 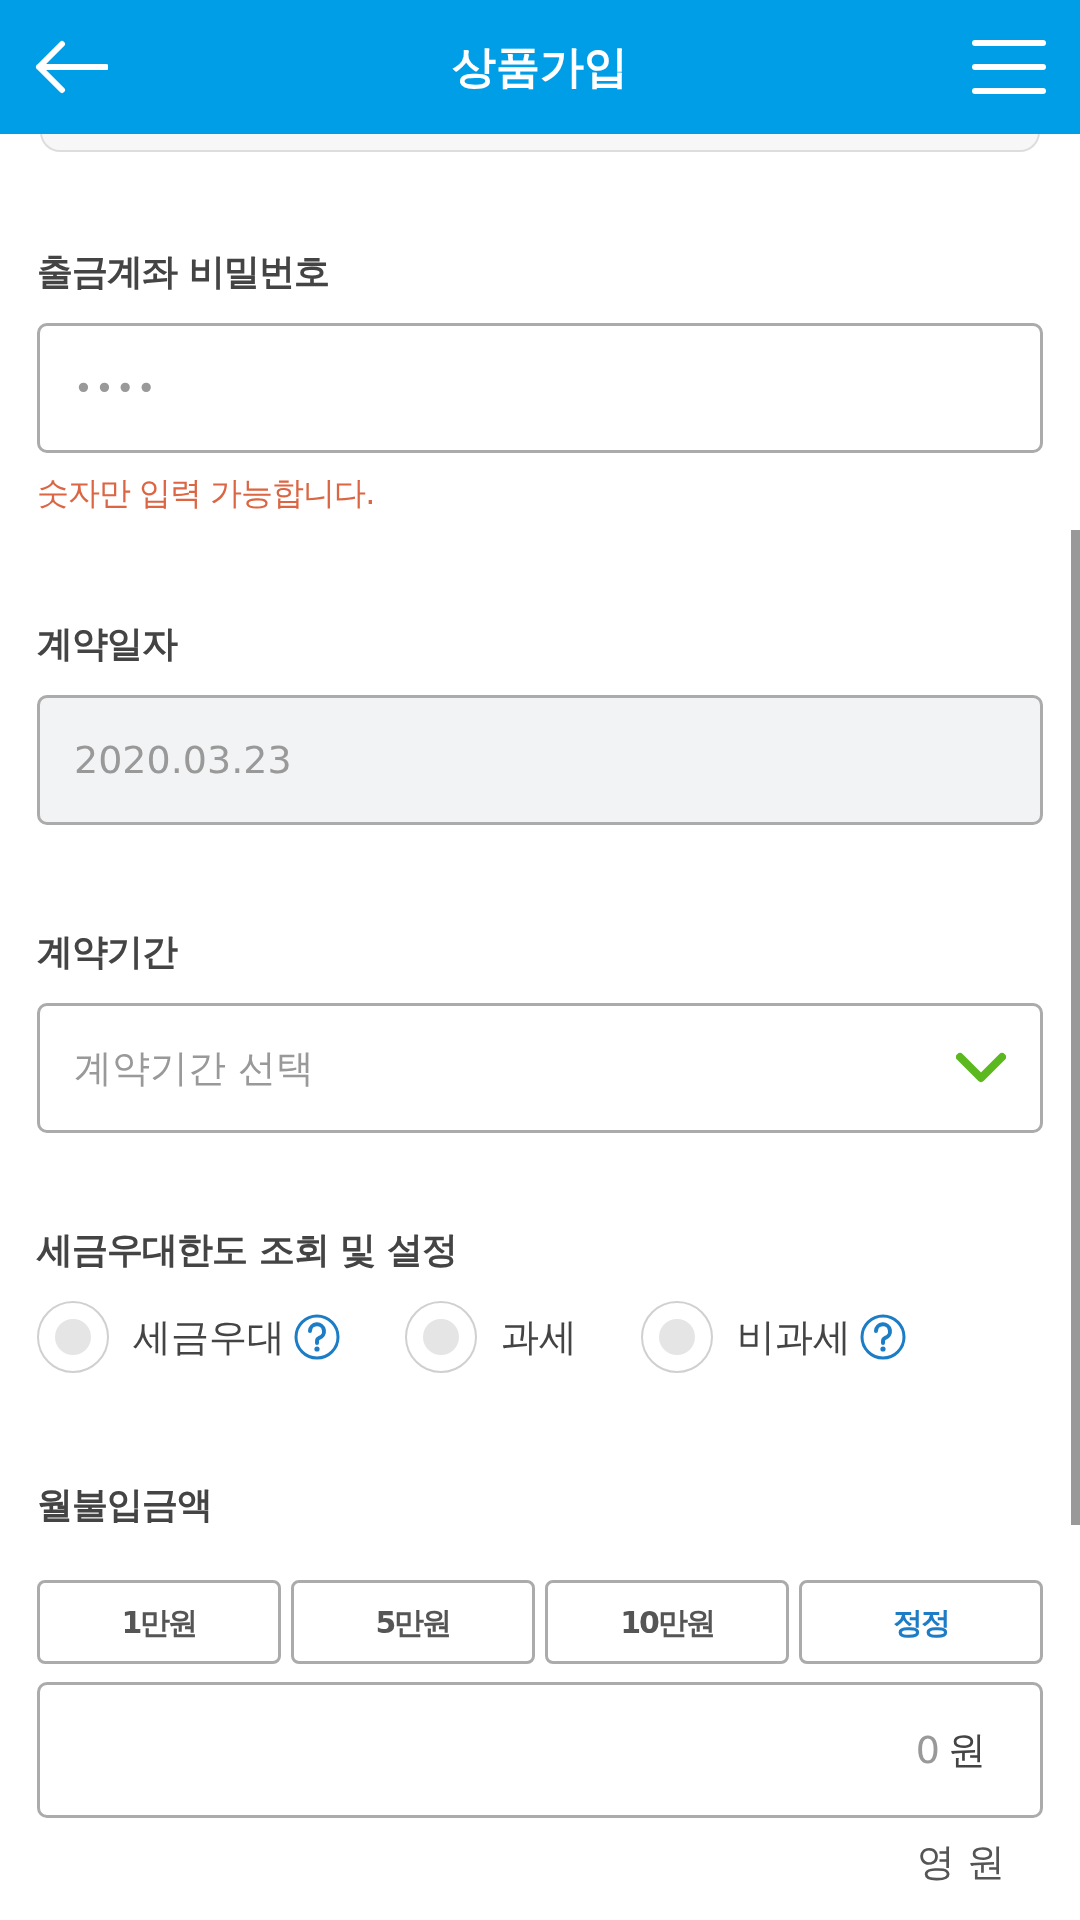 What do you see at coordinates (247, 1250) in the screenshot?
I see `field-label: 세금우대한도 조회 및 설정` at bounding box center [247, 1250].